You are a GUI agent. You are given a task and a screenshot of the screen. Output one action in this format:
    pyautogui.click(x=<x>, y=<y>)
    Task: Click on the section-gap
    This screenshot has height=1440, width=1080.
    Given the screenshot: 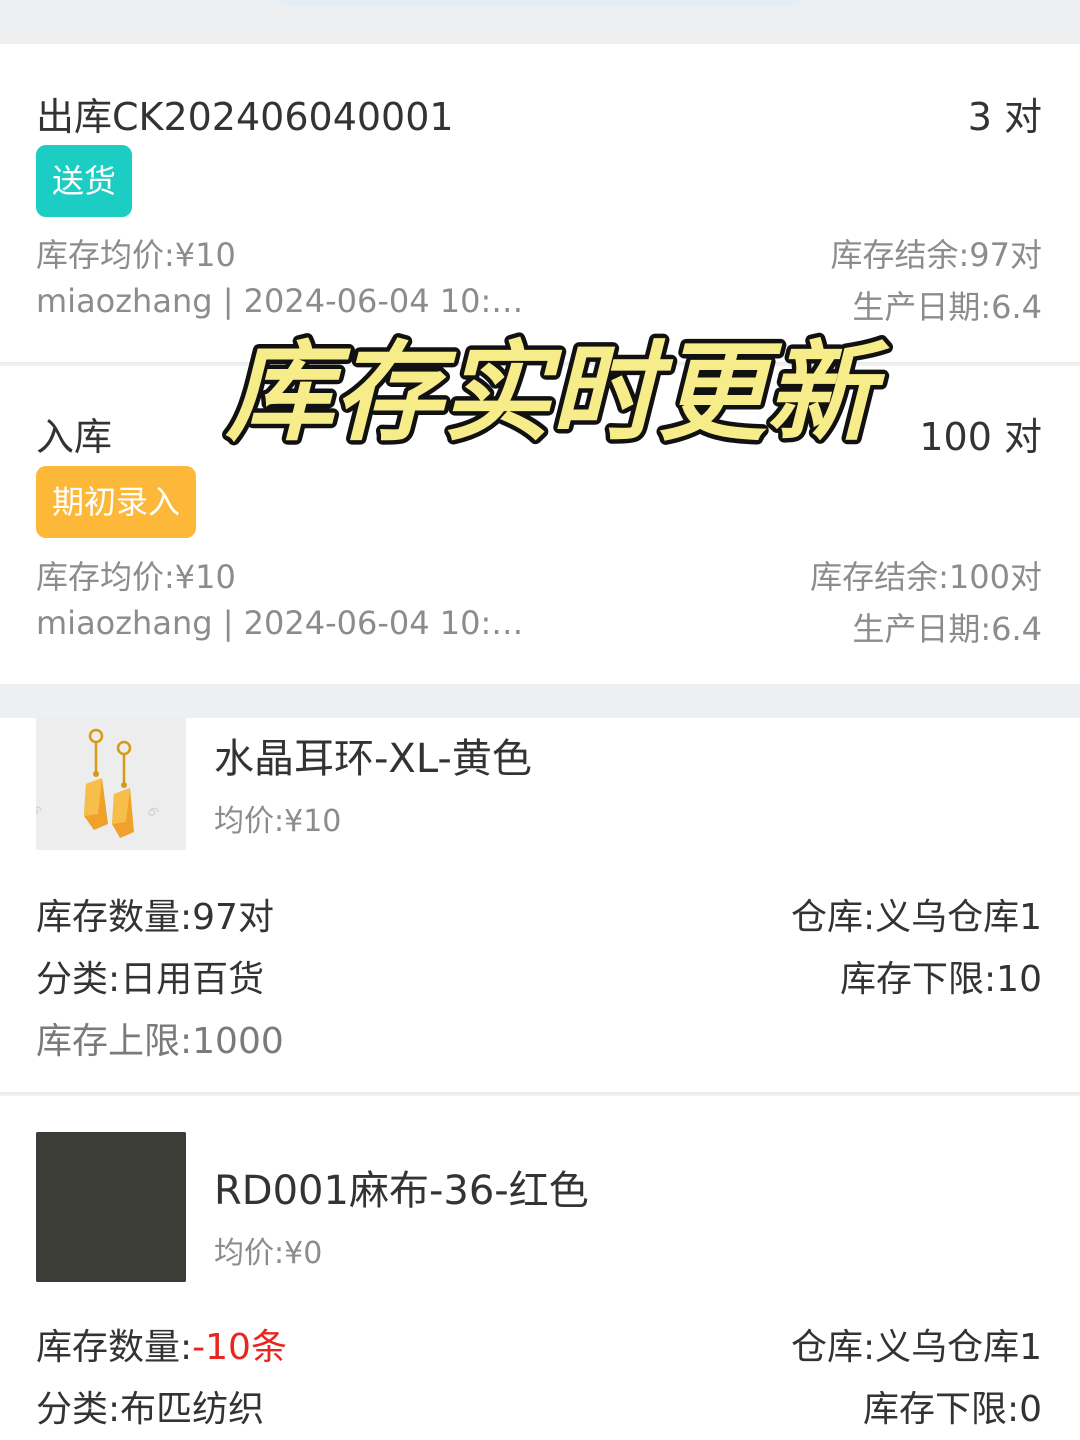 What is the action you would take?
    pyautogui.click(x=540, y=701)
    